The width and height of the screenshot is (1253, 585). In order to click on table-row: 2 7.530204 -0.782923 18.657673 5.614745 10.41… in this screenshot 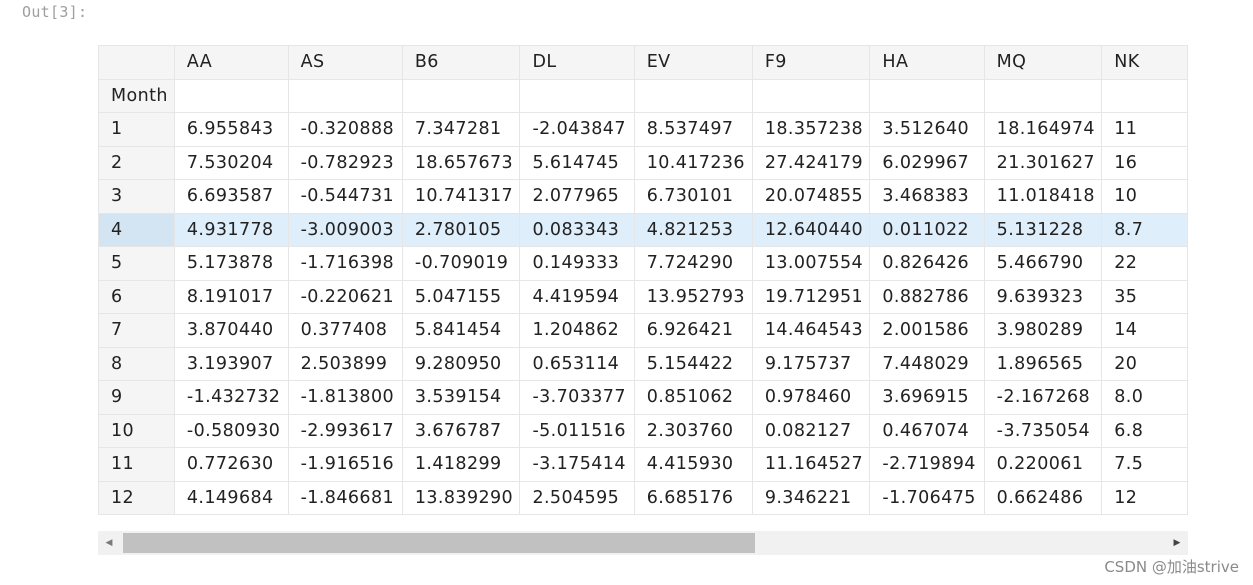, I will do `click(643, 162)`.